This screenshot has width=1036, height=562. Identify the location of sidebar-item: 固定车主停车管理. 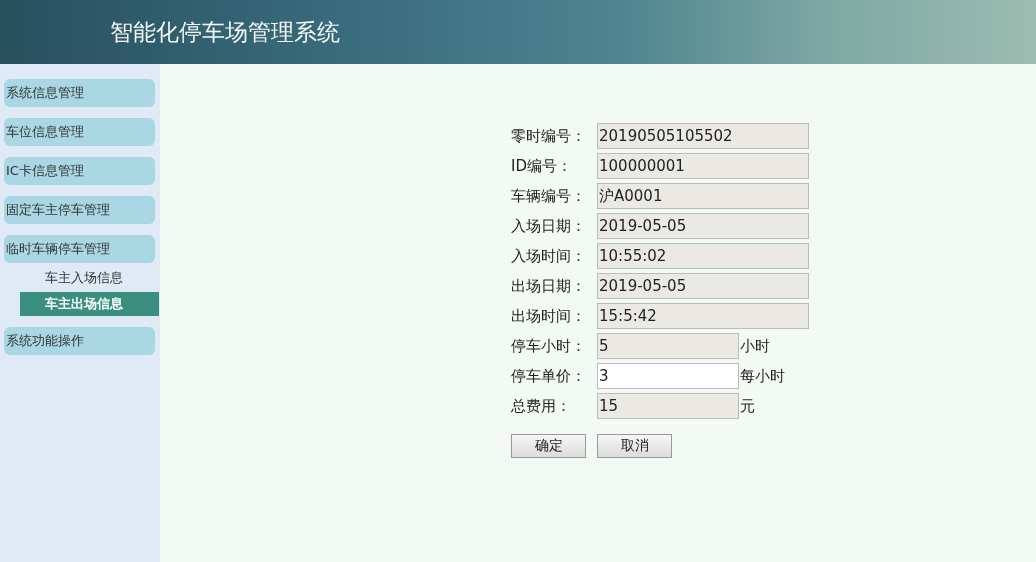
(79, 210).